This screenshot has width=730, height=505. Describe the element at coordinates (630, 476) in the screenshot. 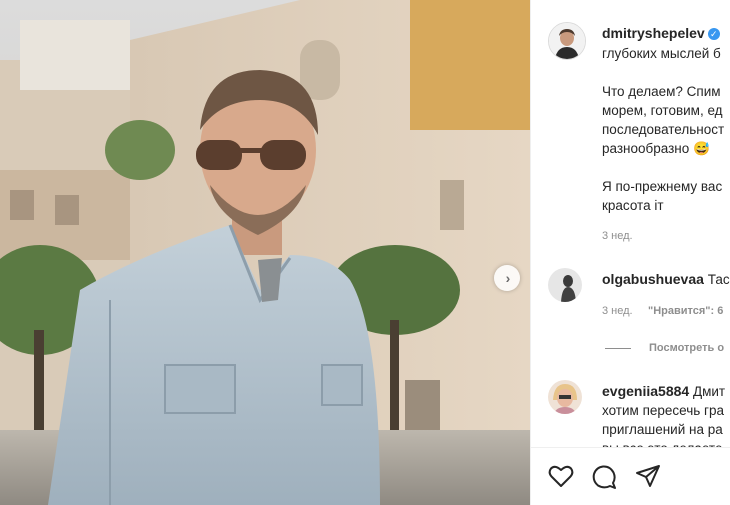

I see `actions-bar` at that location.